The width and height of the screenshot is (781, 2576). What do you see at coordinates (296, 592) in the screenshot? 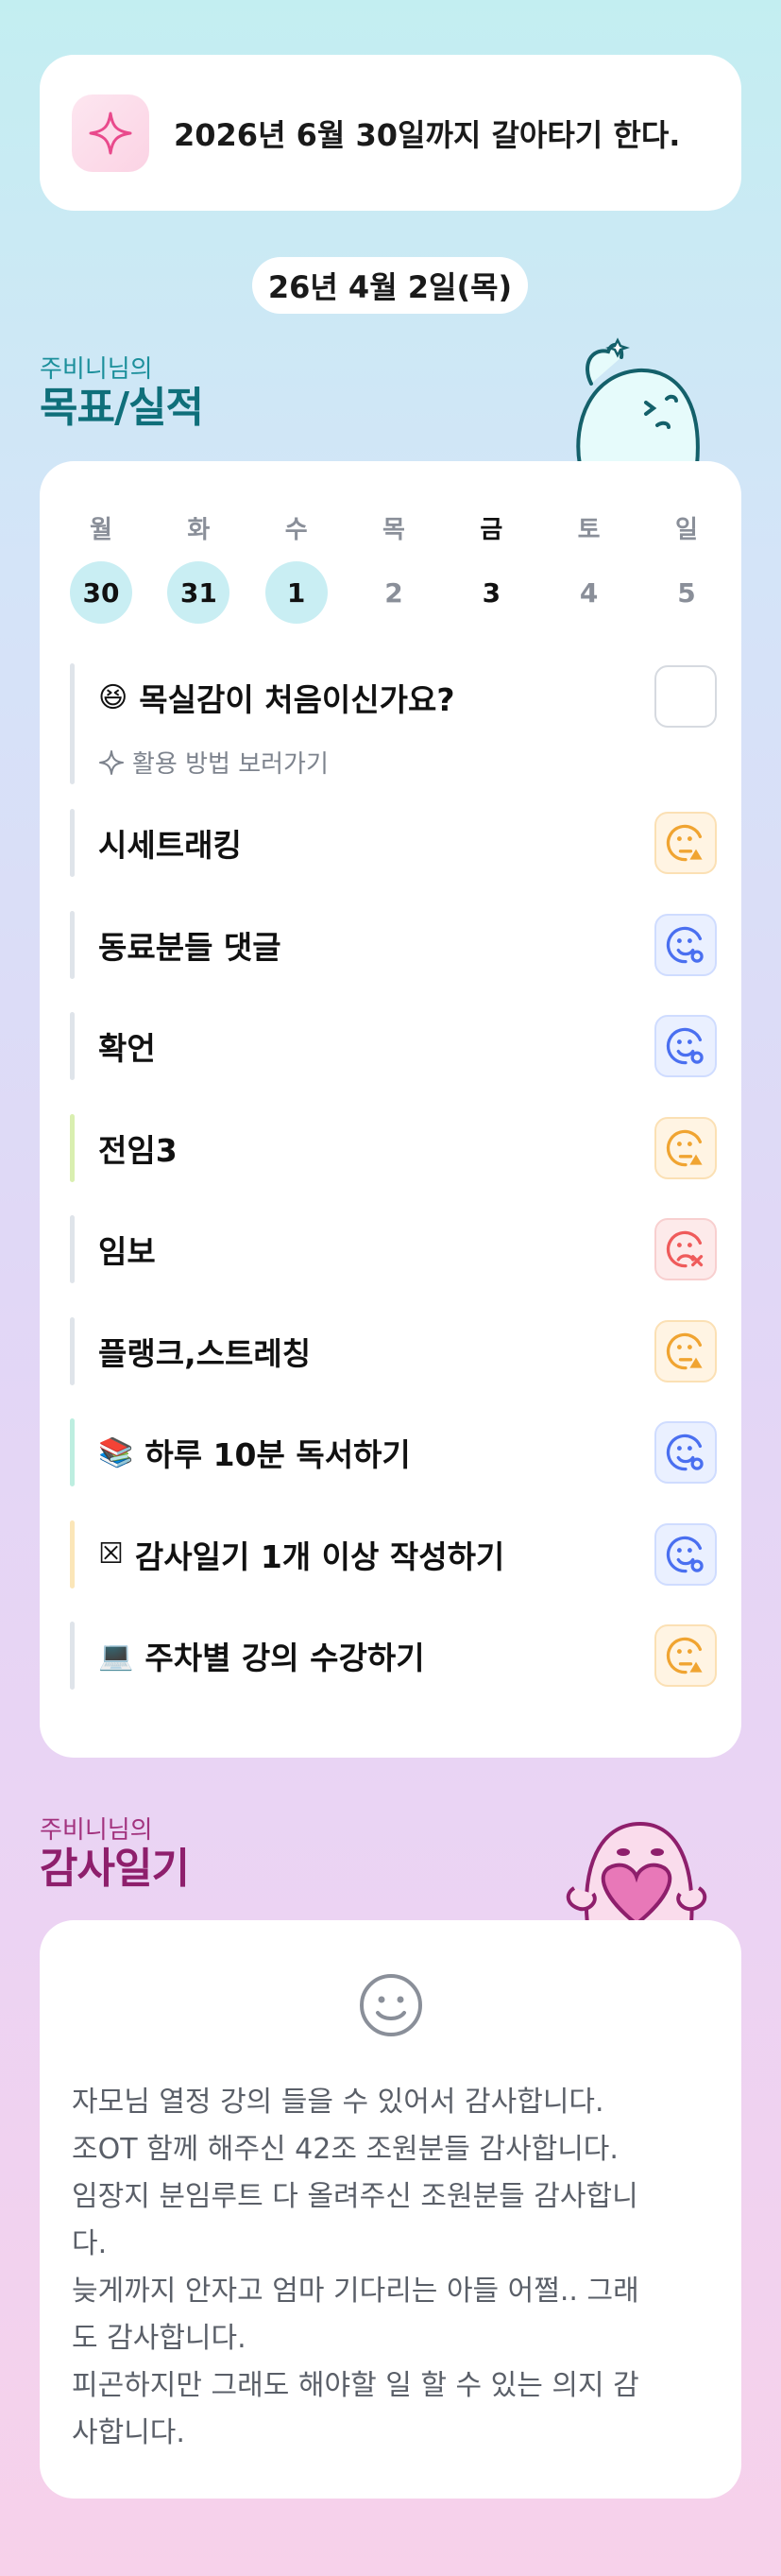
I see `day-number: 1` at bounding box center [296, 592].